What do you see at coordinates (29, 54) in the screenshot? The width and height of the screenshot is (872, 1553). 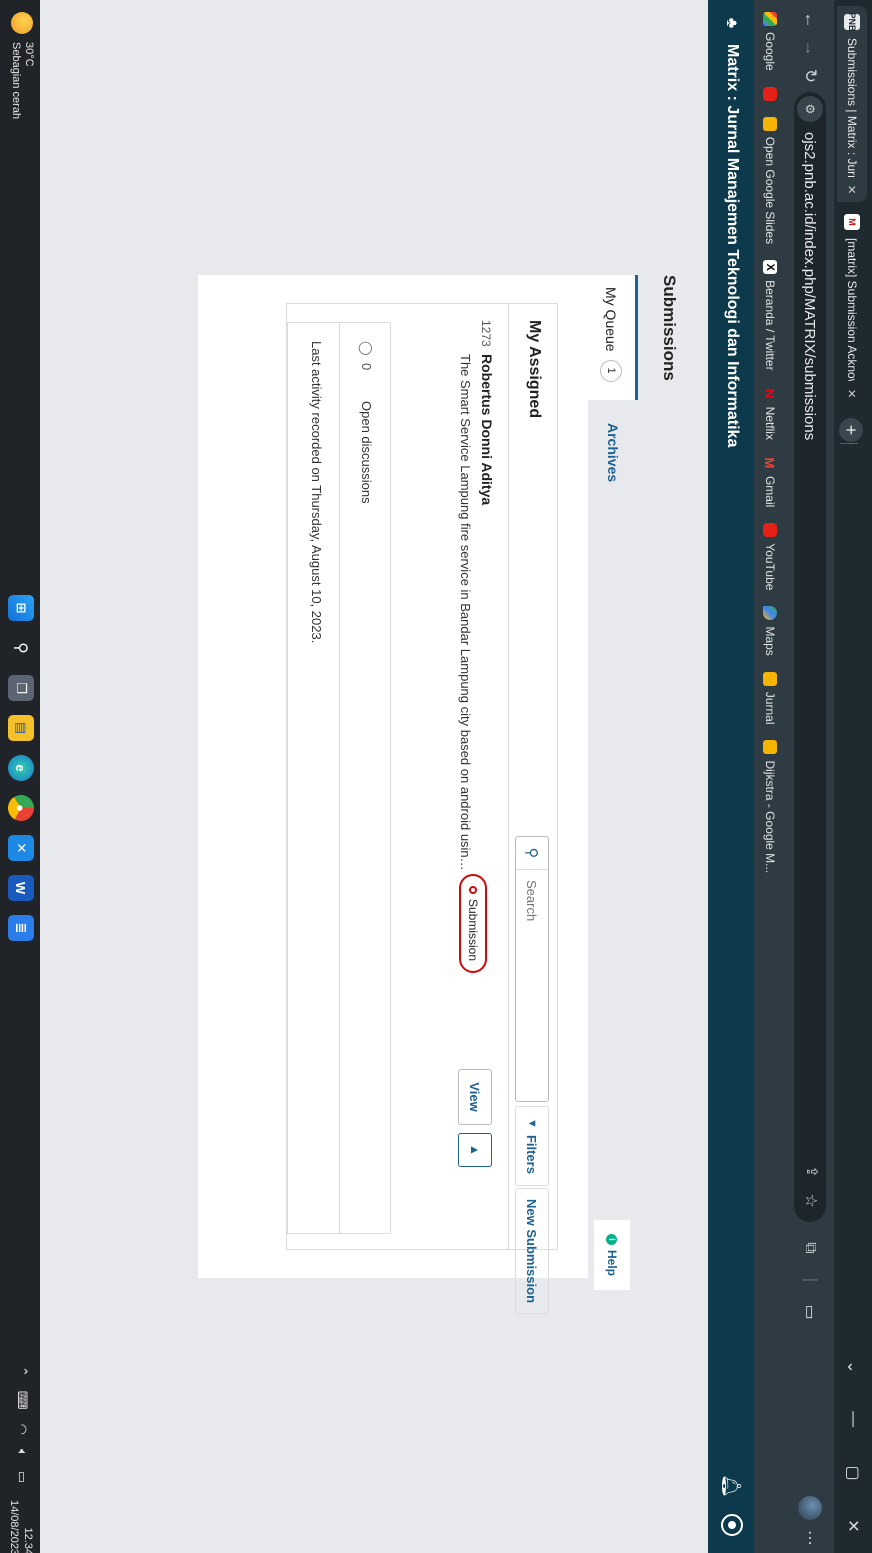 I see `temperature: 30°C` at bounding box center [29, 54].